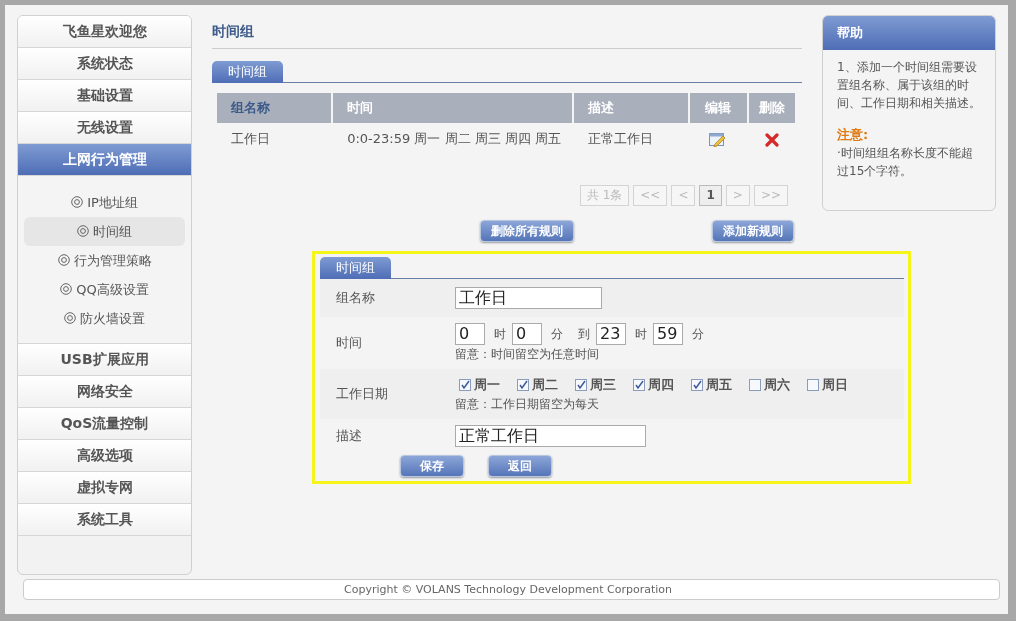 This screenshot has height=621, width=1016. I want to click on description-field: 正常工作日, so click(550, 435).